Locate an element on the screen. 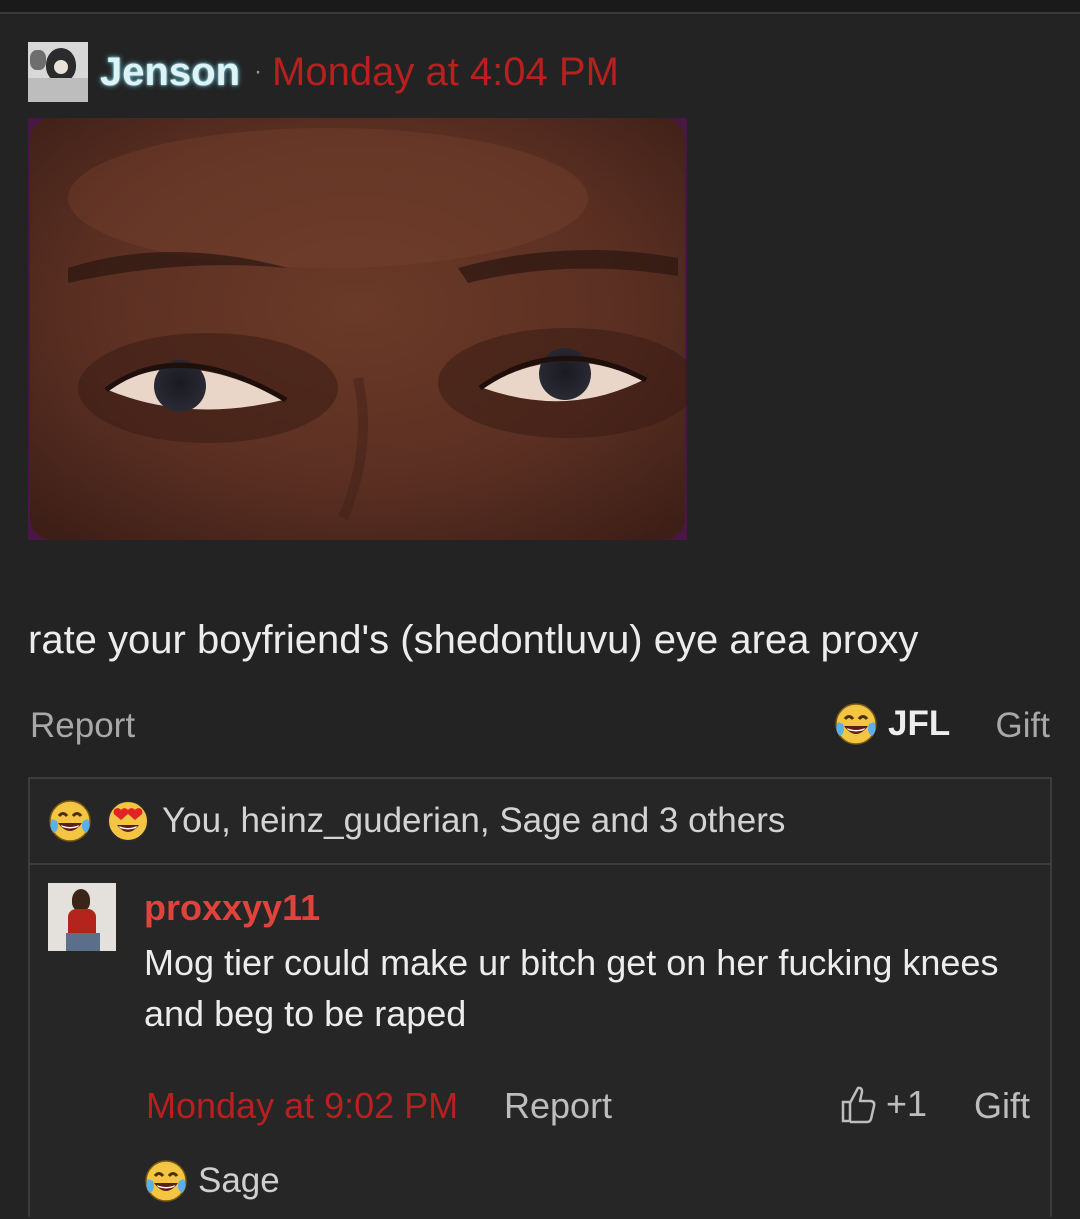  comment-timestamp: Monday at 9:02 PM is located at coordinates (302, 1106).